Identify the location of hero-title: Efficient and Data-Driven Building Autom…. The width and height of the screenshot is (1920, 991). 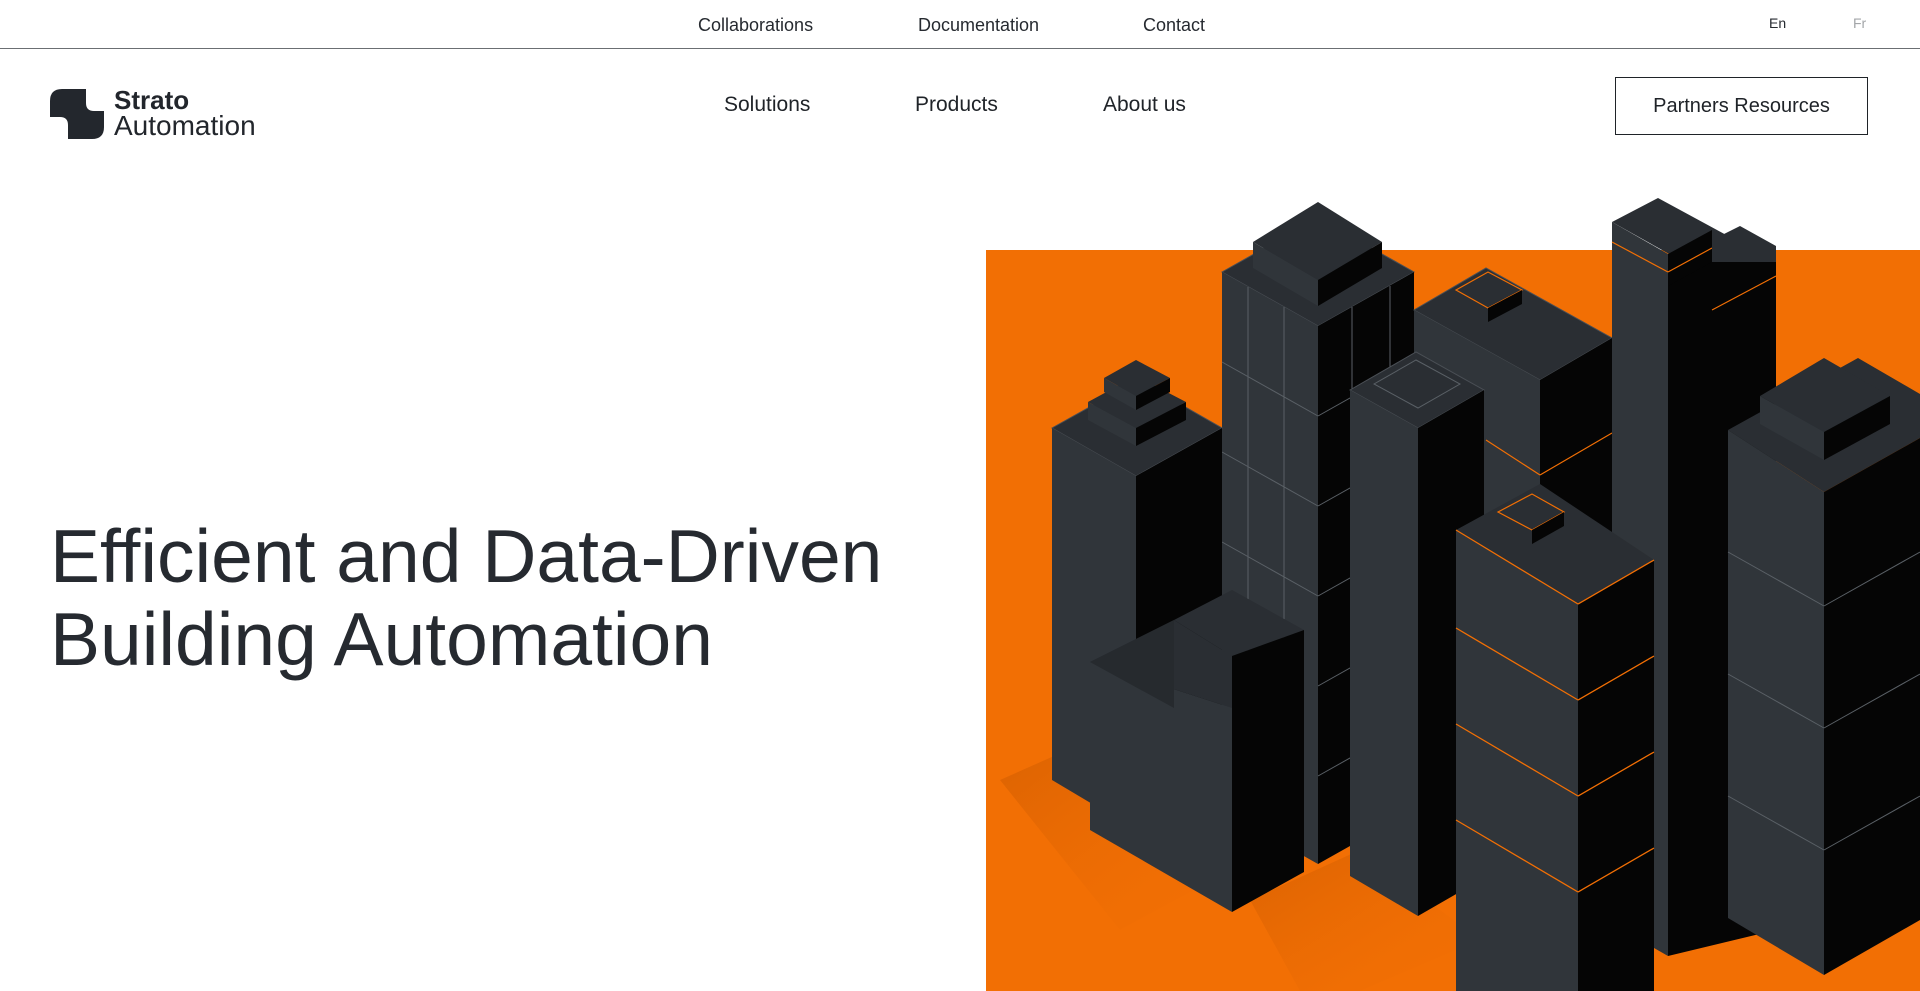
(500, 598).